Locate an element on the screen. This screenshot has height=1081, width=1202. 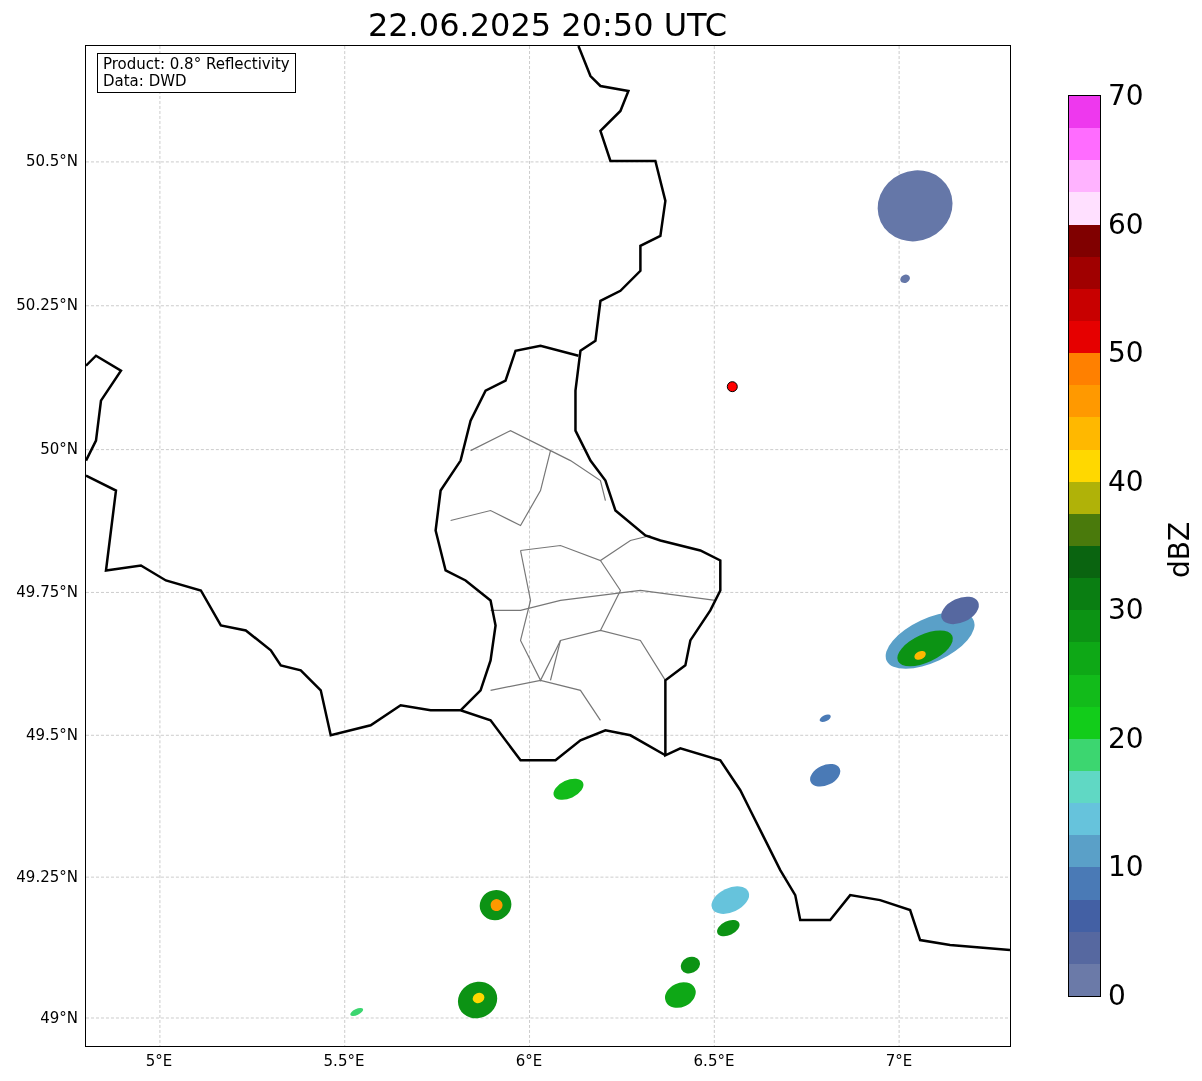
colorbar-tick-label: 0 is located at coordinates (1117, 996).